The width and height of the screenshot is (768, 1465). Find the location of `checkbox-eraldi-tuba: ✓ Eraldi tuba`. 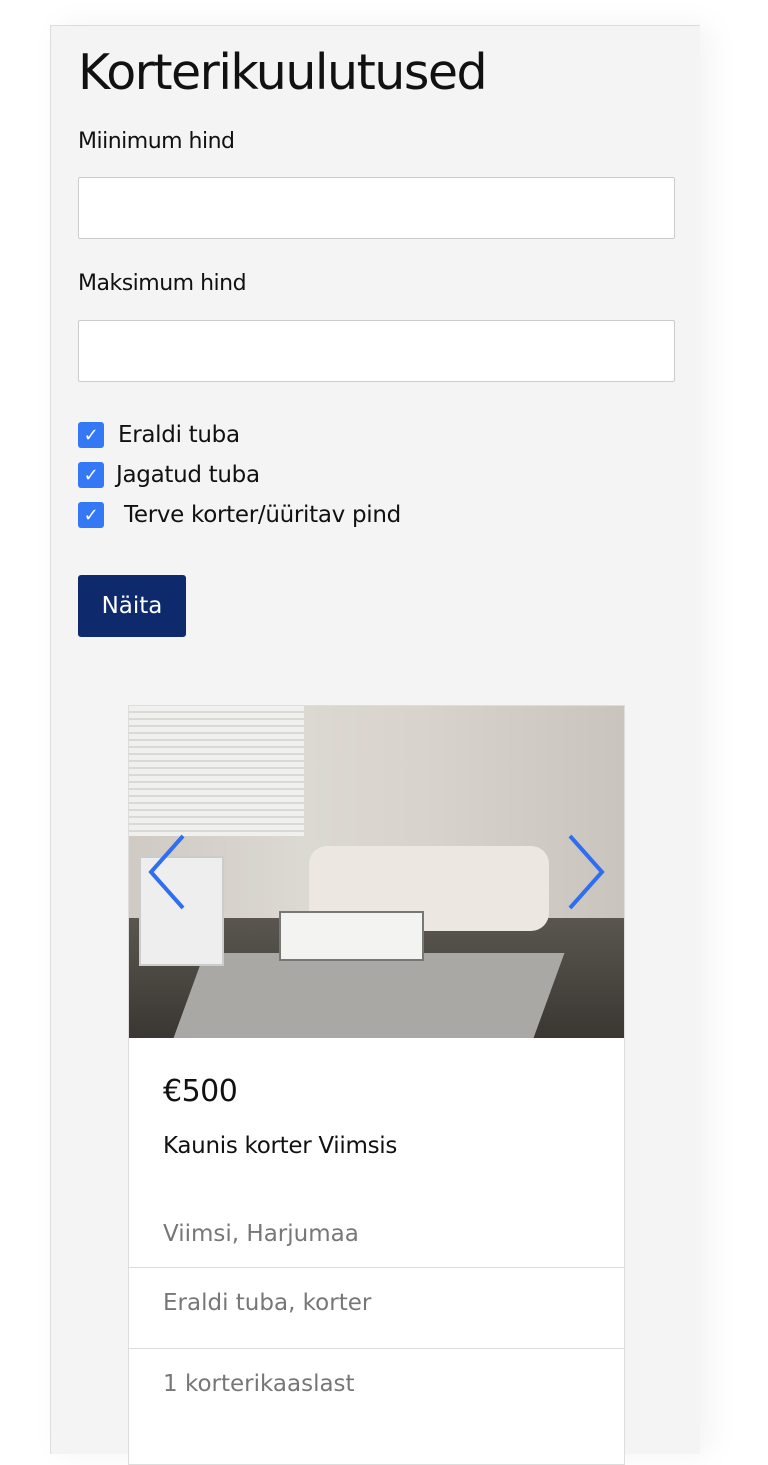

checkbox-eraldi-tuba: ✓ Eraldi tuba is located at coordinates (159, 435).